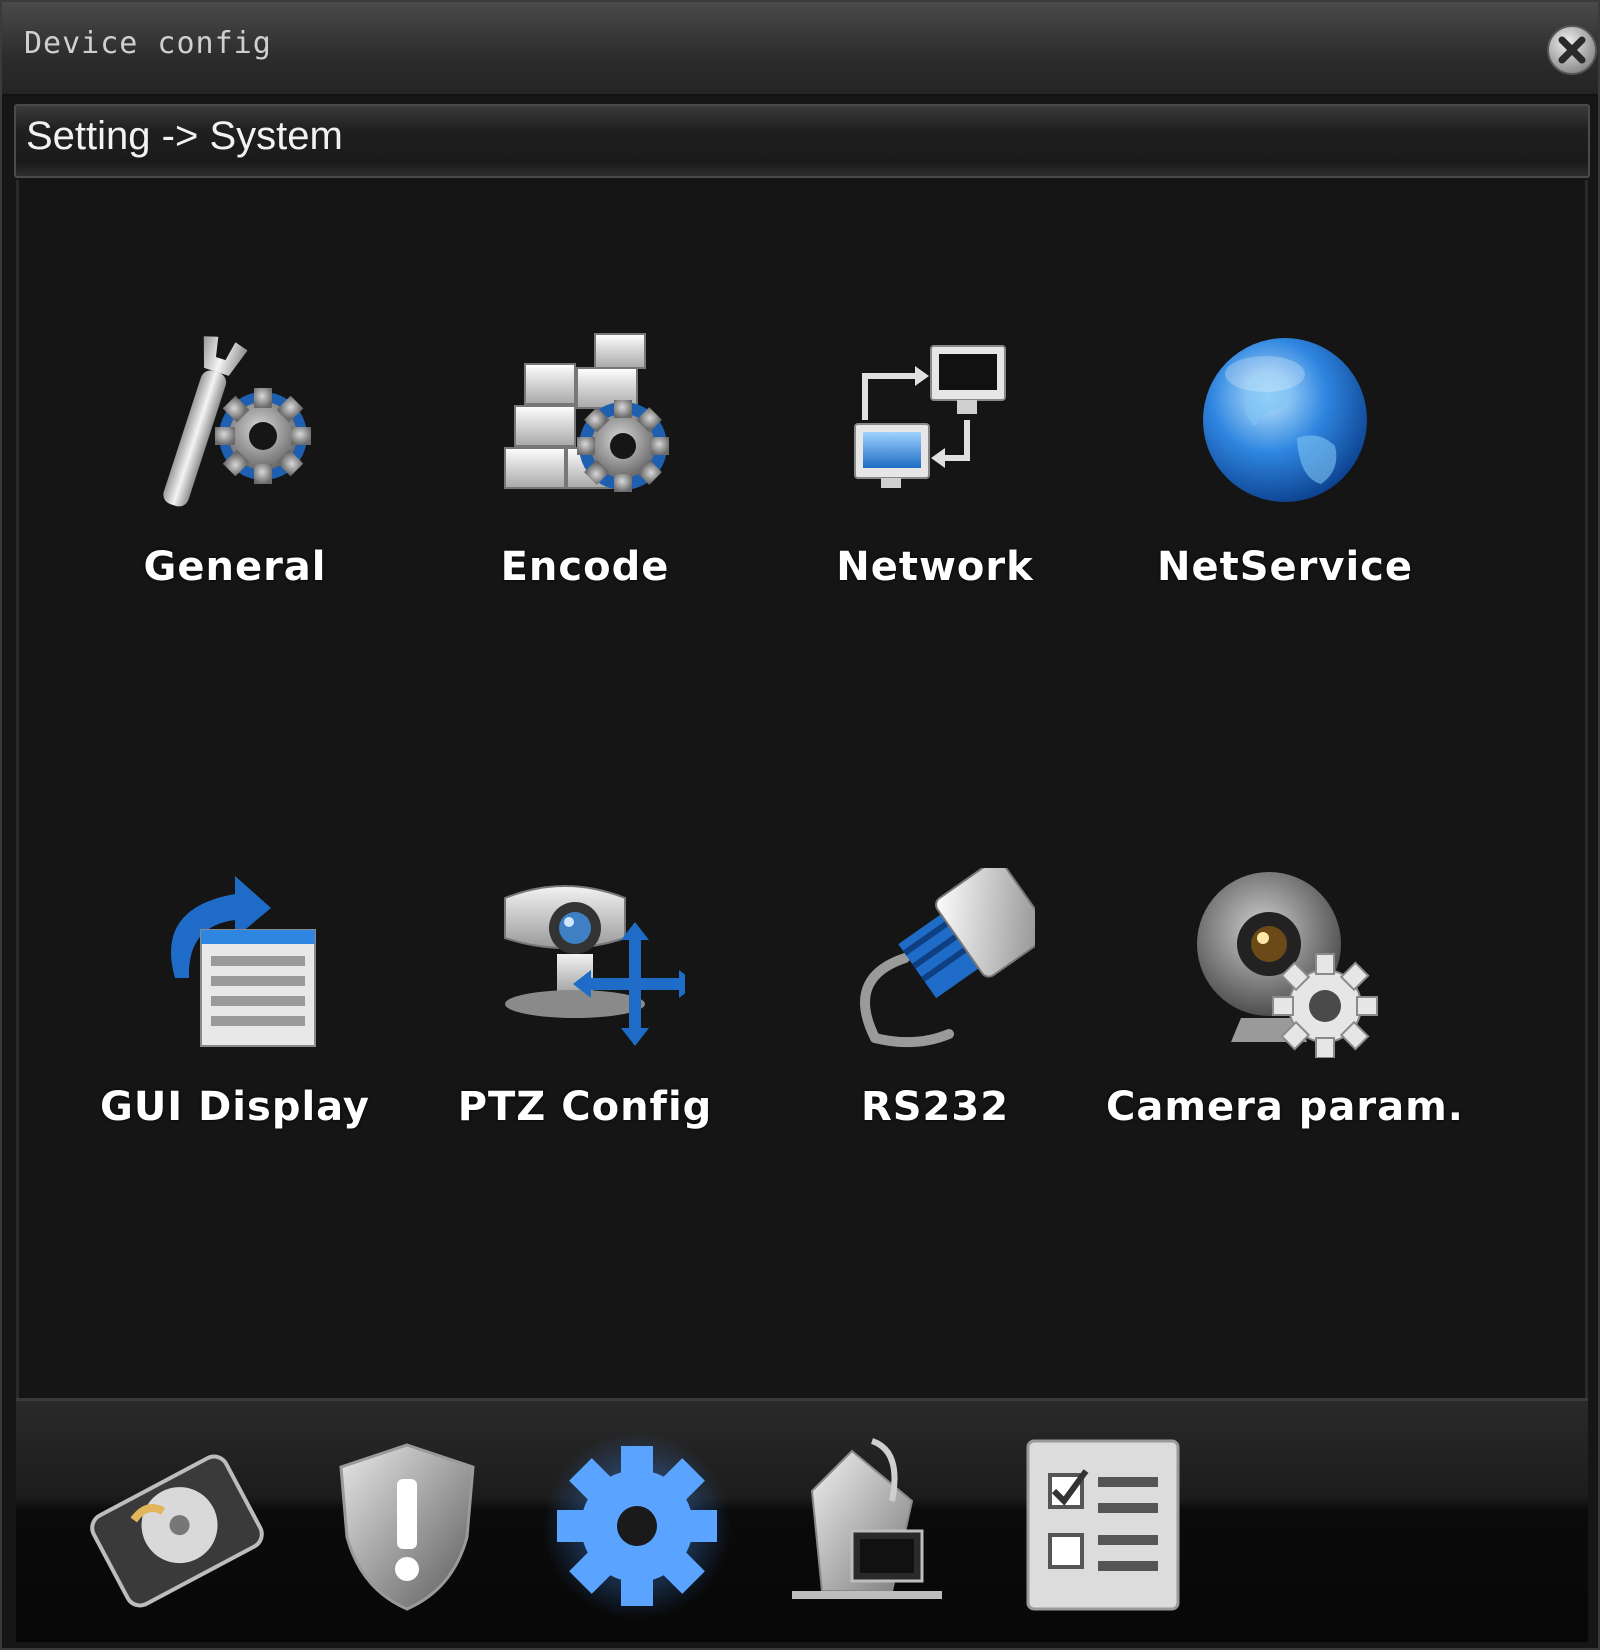  What do you see at coordinates (237, 421) in the screenshot?
I see `wrench-gear-icon` at bounding box center [237, 421].